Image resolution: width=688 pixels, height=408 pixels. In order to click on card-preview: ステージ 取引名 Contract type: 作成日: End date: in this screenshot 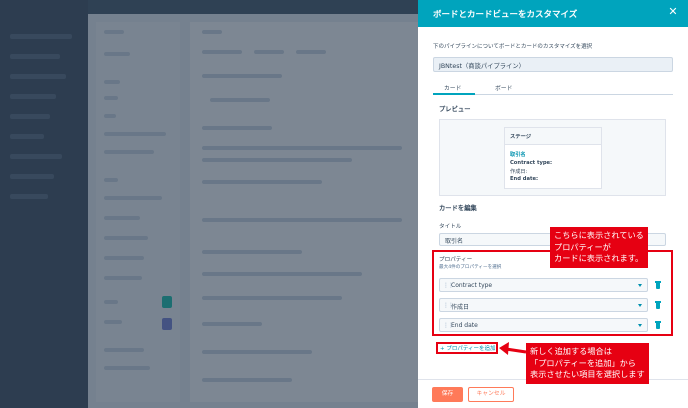, I will do `click(552, 157)`.